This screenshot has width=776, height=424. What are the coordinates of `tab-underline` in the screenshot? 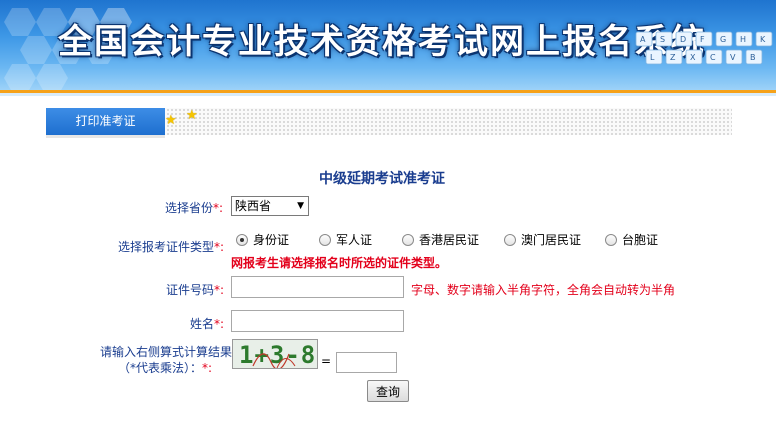 It's located at (105, 136).